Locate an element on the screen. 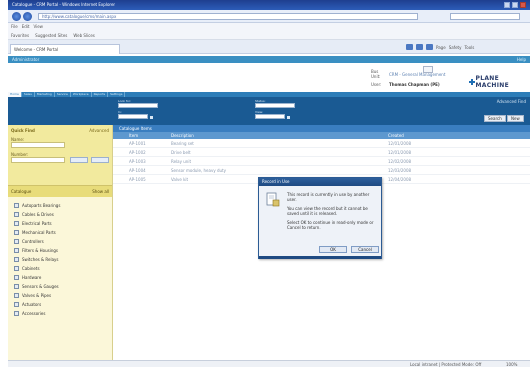 The image size is (530, 367). catalogue-section-title: Catalogue is located at coordinates (21, 191).